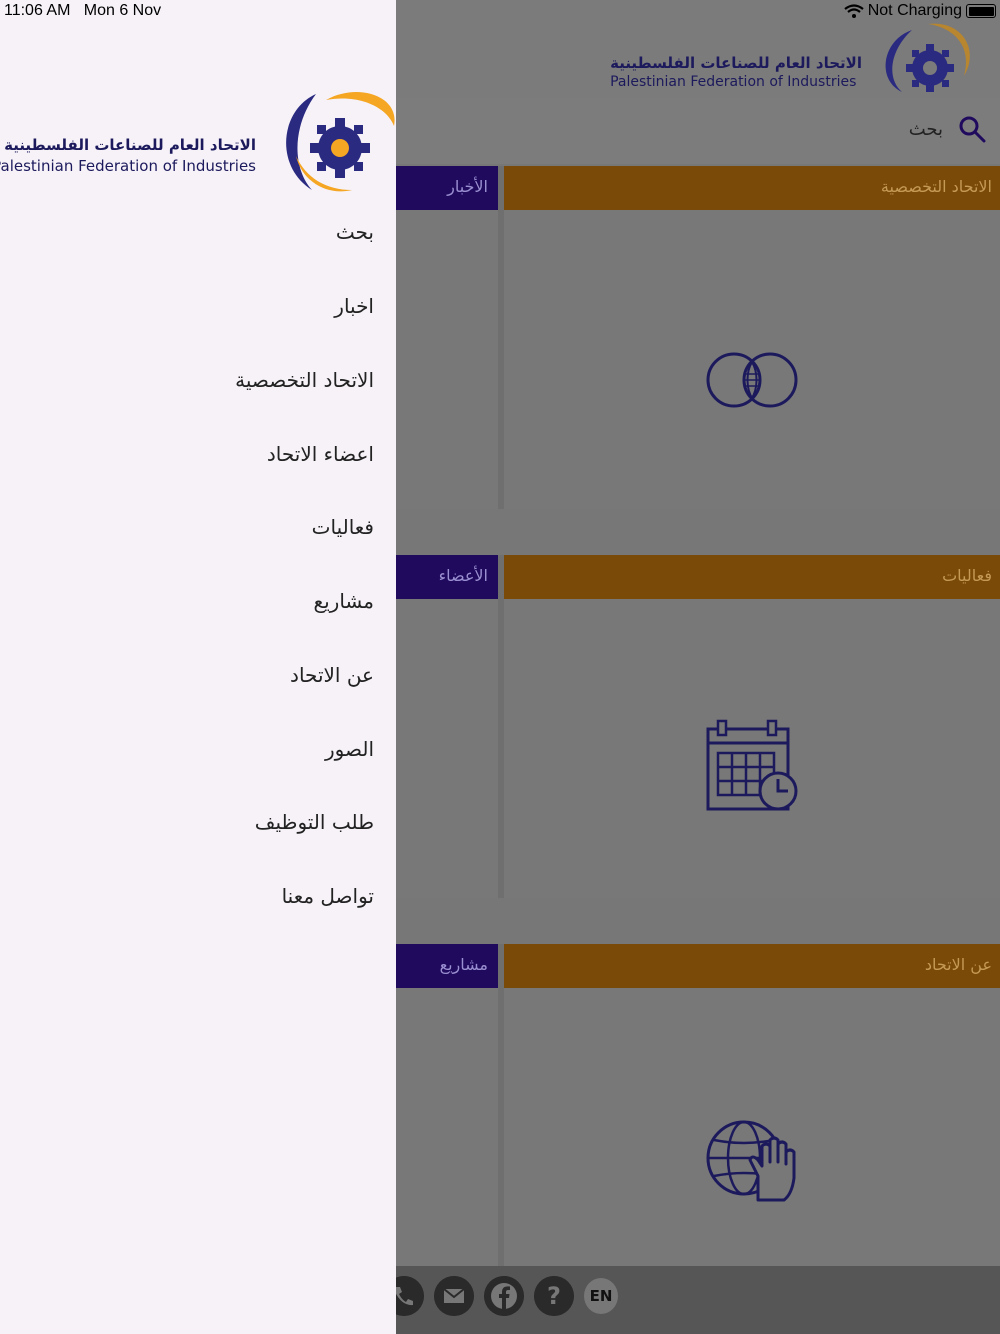 Image resolution: width=1000 pixels, height=1334 pixels. What do you see at coordinates (354, 306) in the screenshot?
I see `menu-item-news: اخبار` at bounding box center [354, 306].